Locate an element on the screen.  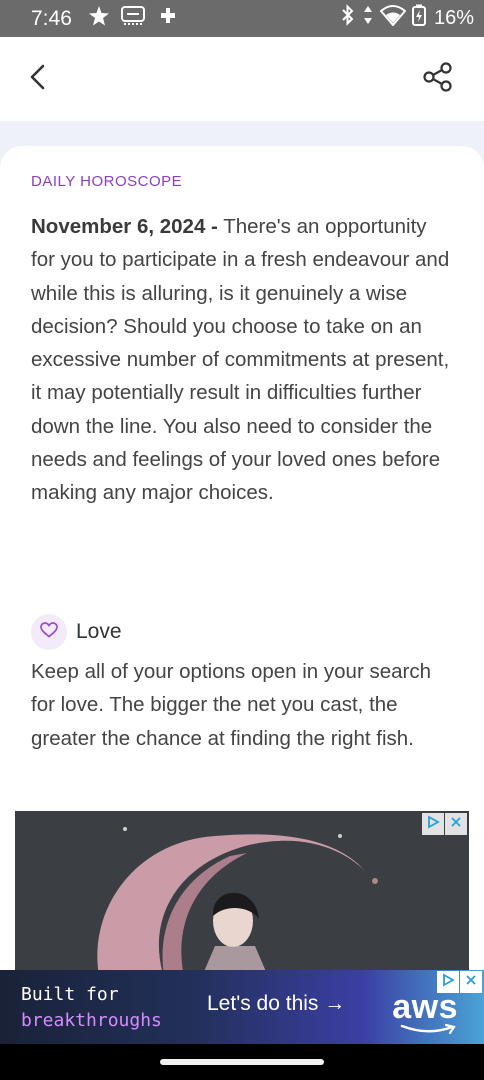
bottom-ad-close-button is located at coordinates (471, 982).